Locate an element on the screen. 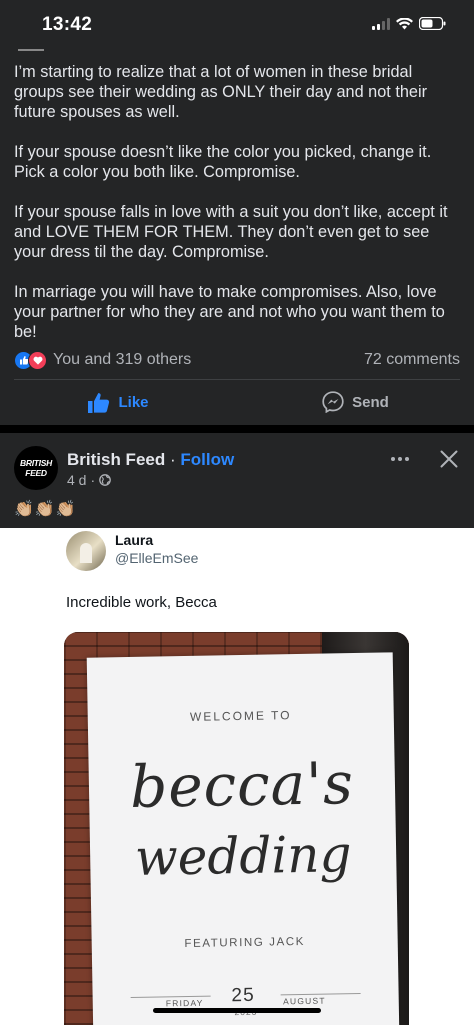  page-avatar: BRITISH FEED is located at coordinates (36, 468).